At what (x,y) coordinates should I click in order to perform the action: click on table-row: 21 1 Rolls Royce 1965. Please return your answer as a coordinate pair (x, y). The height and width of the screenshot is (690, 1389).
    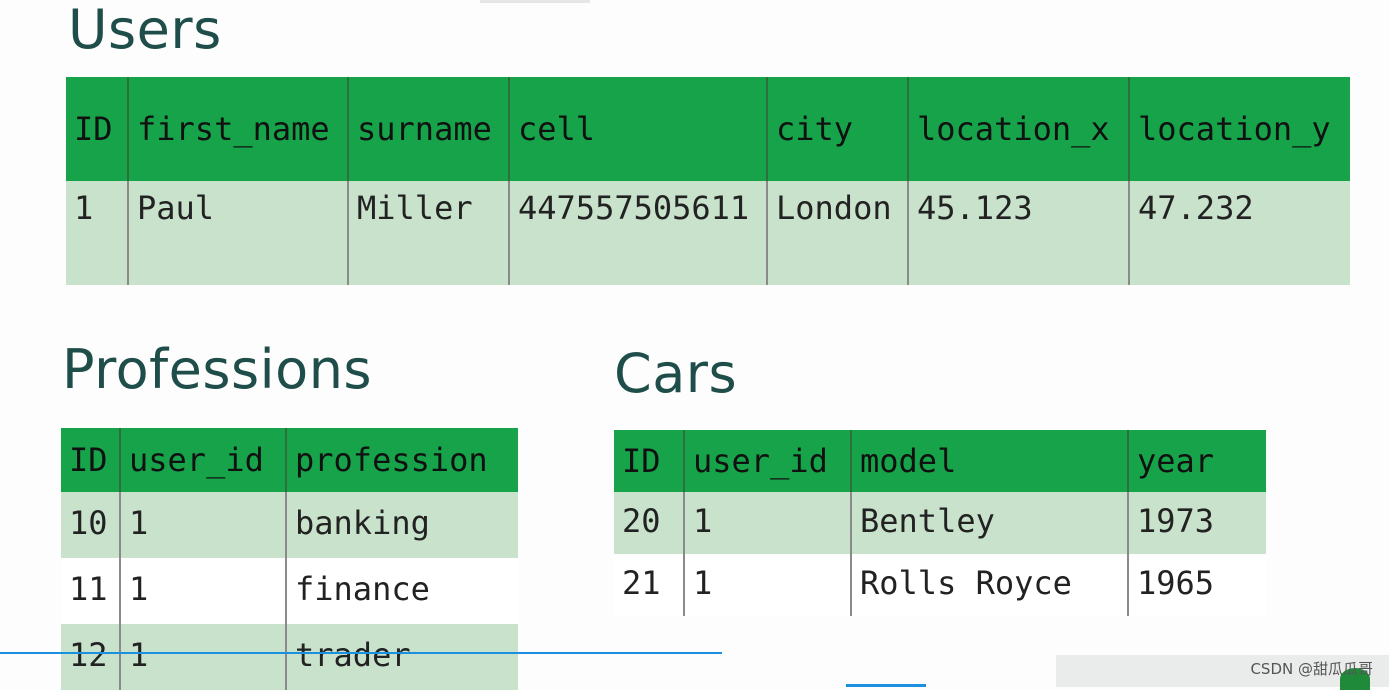
    Looking at the image, I should click on (940, 585).